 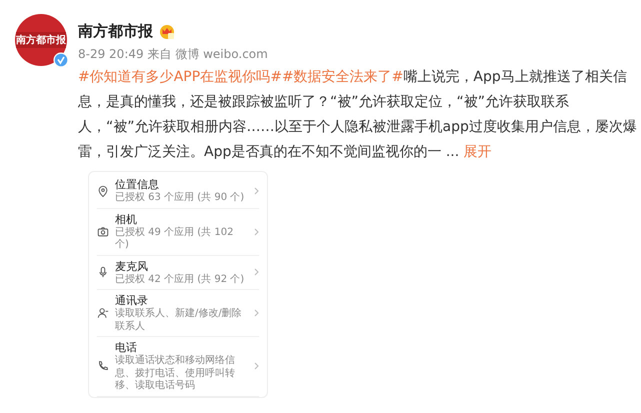 I want to click on permission-item: 相机 已授权 49 个应用 (共 102 个), so click(x=178, y=232).